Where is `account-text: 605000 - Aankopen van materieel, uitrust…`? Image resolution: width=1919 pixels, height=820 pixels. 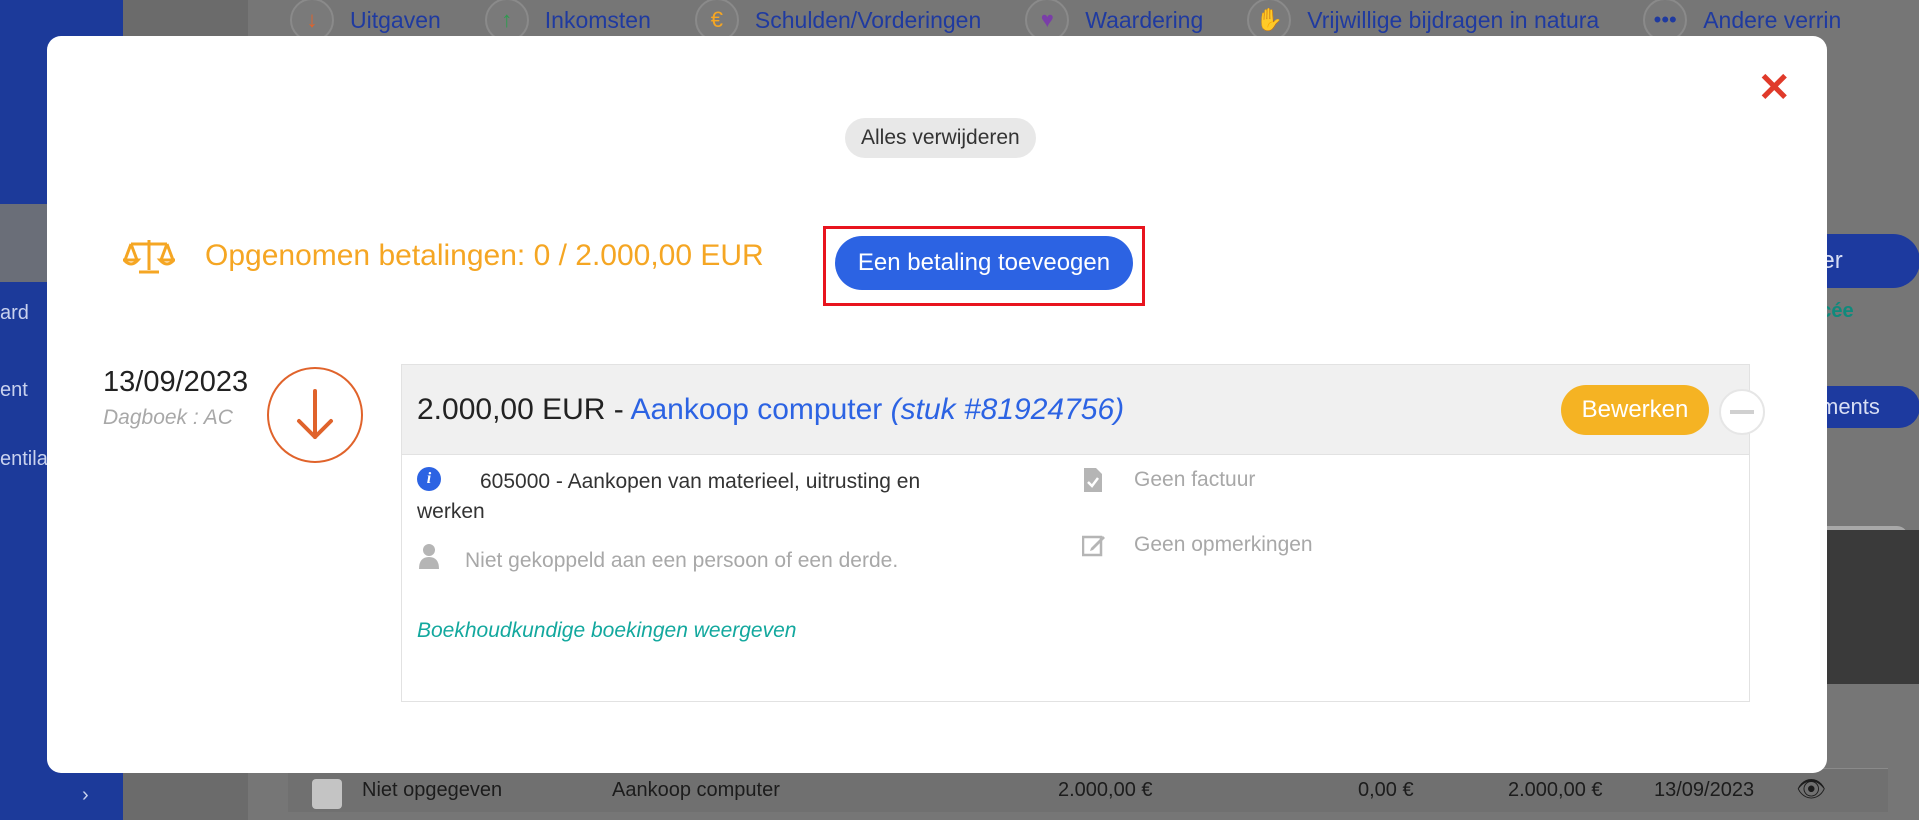 account-text: 605000 - Aankopen van materieel, uitrust… is located at coordinates (669, 496).